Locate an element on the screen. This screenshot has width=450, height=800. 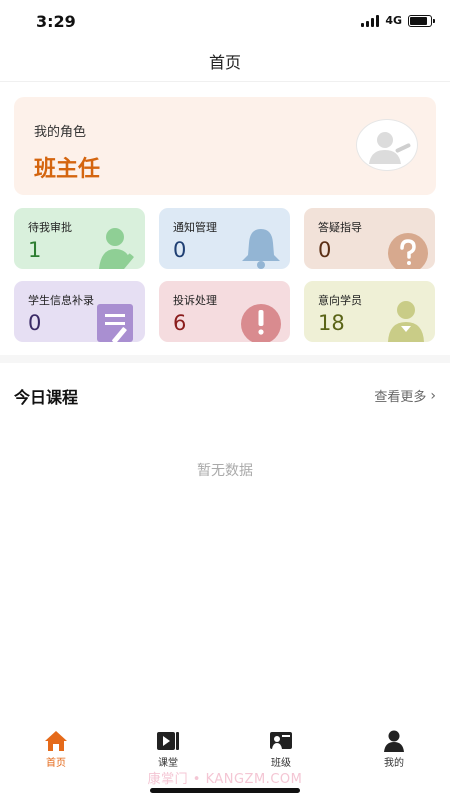
video-play-icon is located at coordinates (168, 741).